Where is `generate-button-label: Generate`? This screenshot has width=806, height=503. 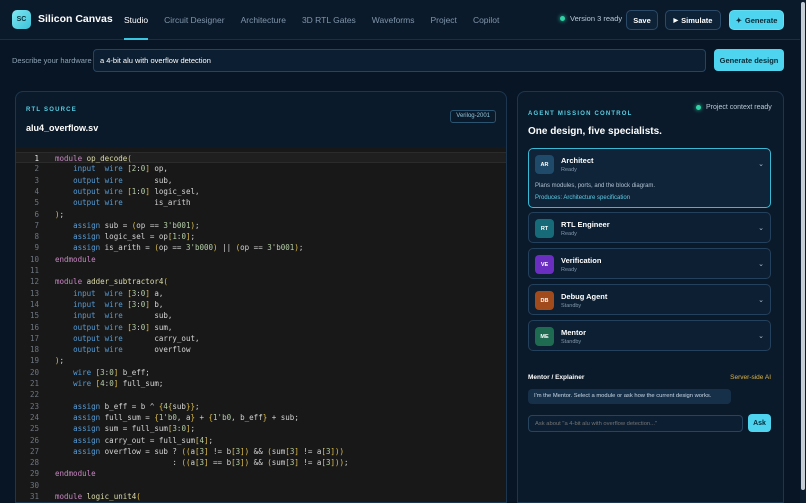
generate-button-label: Generate is located at coordinates (761, 20).